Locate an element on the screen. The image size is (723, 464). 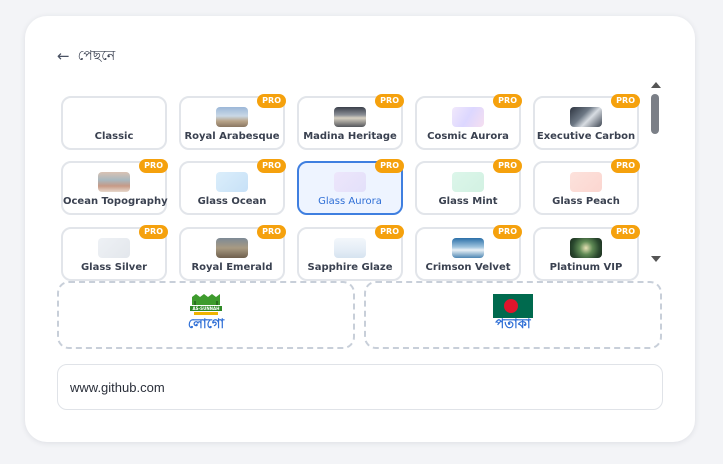
theme-name: Glass Aurora is located at coordinates (350, 201).